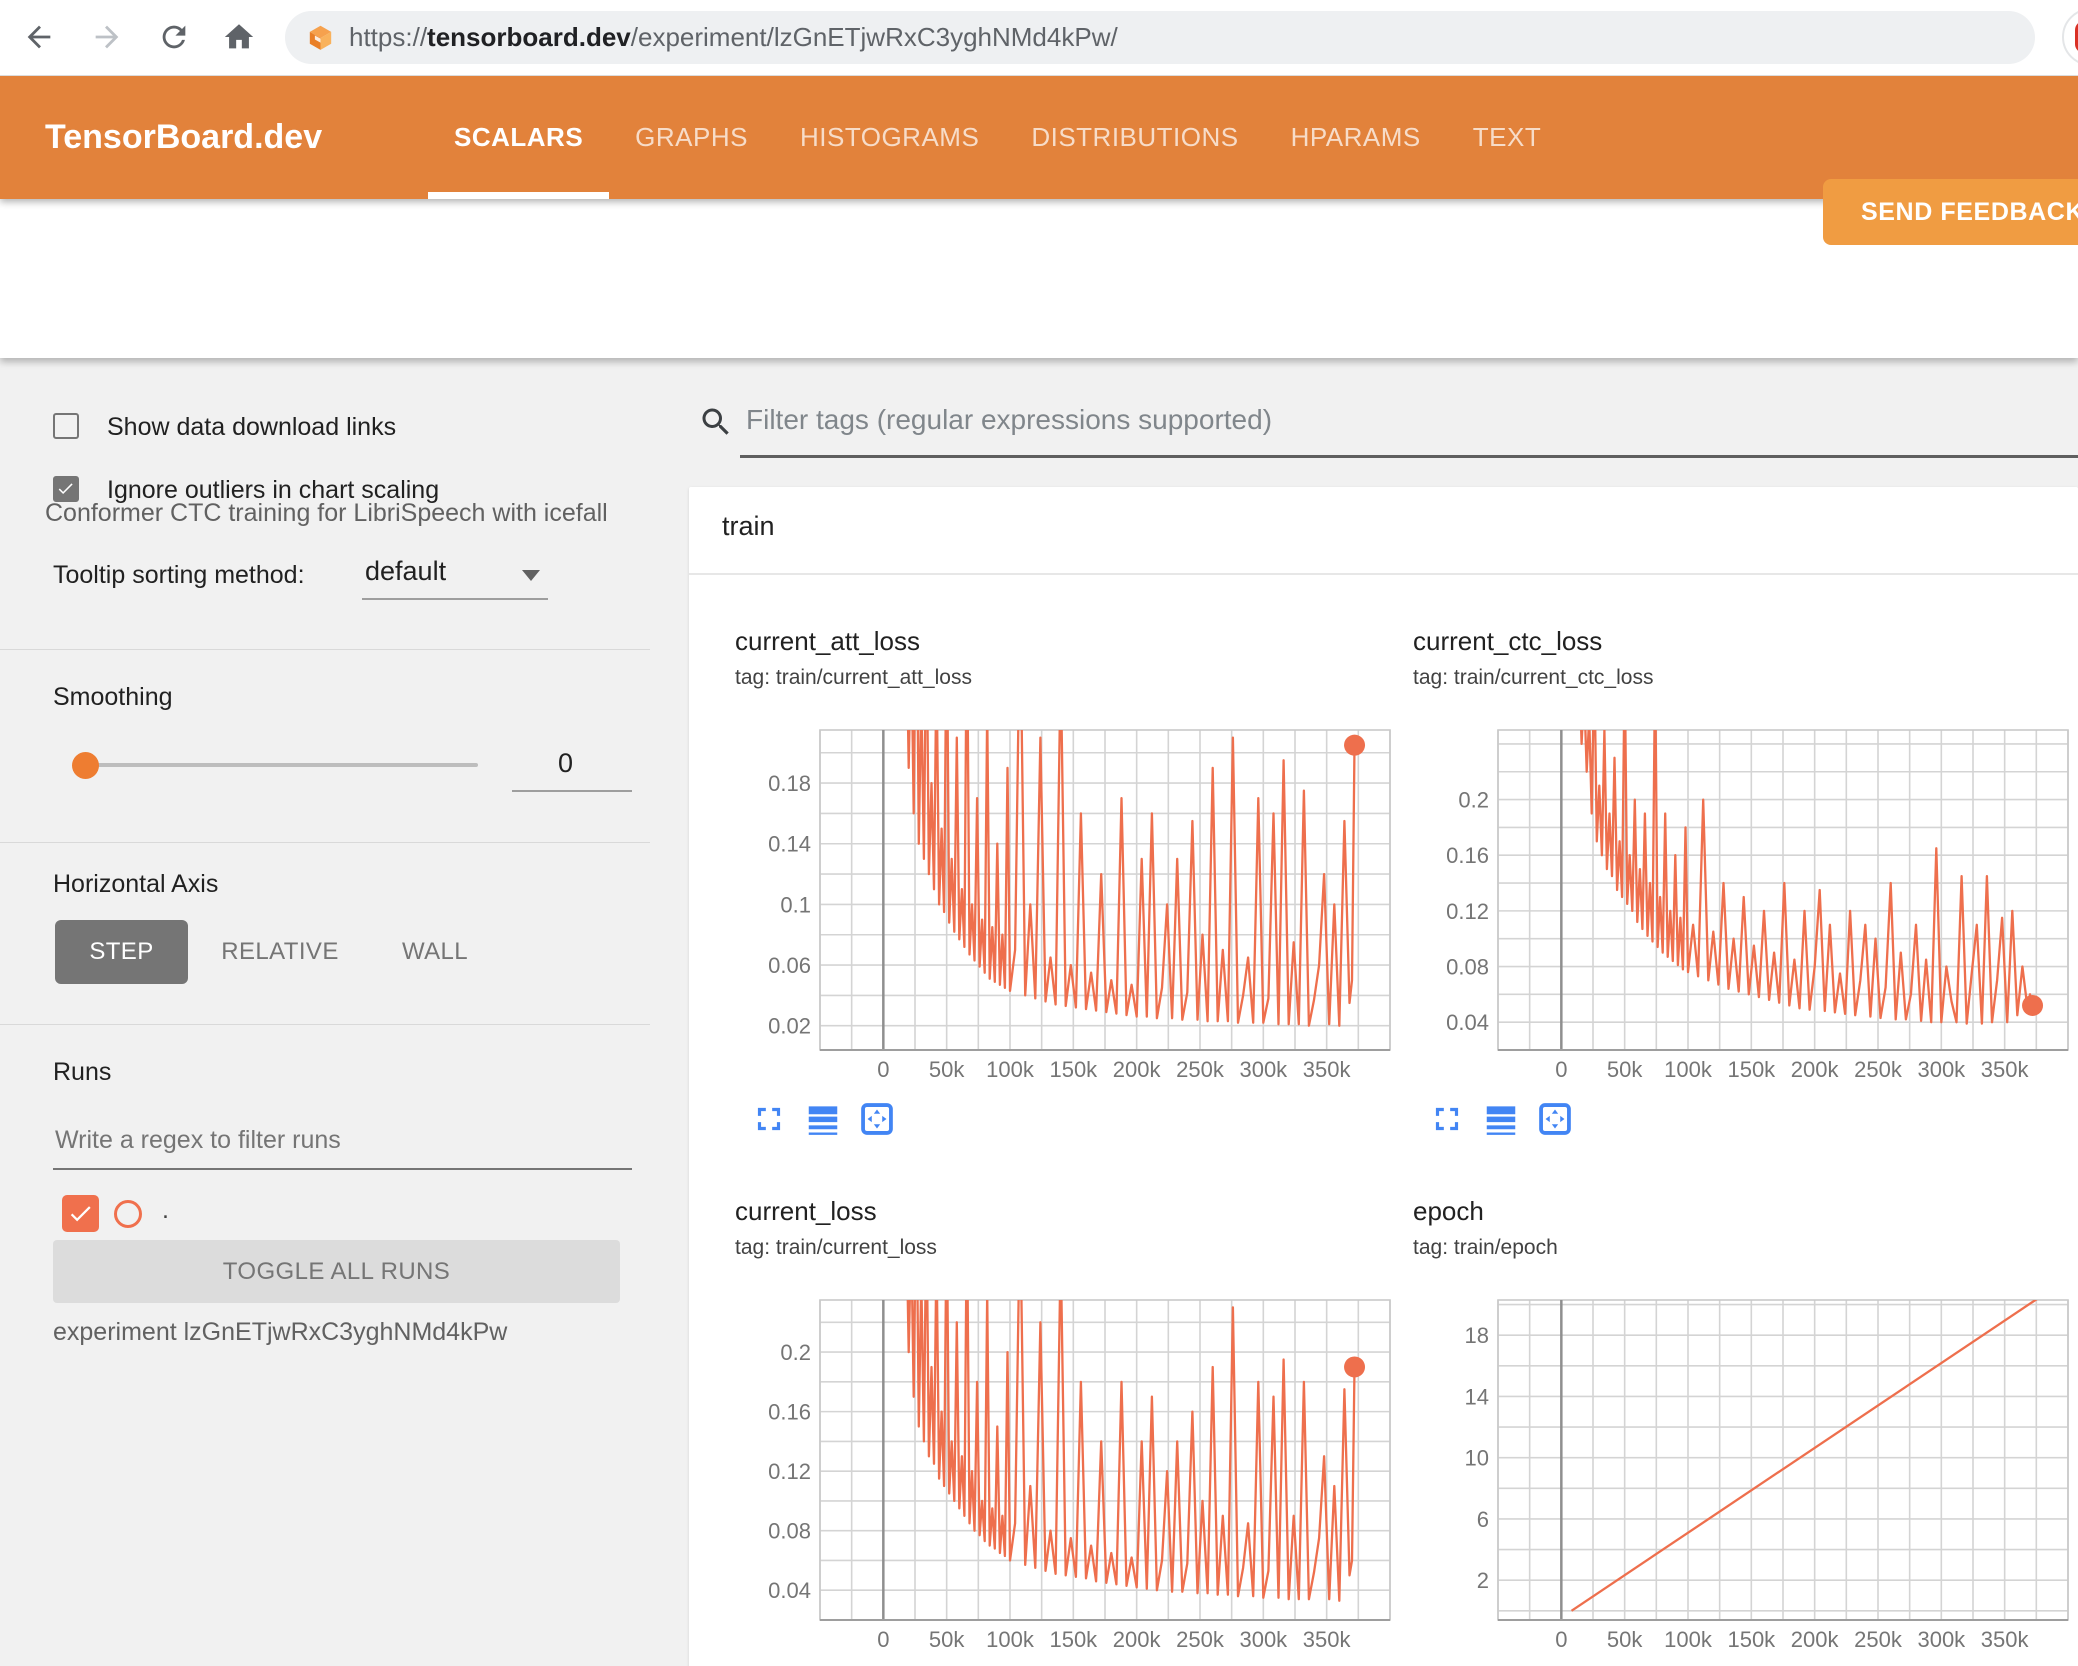 The width and height of the screenshot is (2078, 1666). Describe the element at coordinates (1134, 137) in the screenshot. I see `tab-distributions: DISTRIBUTIONS` at that location.